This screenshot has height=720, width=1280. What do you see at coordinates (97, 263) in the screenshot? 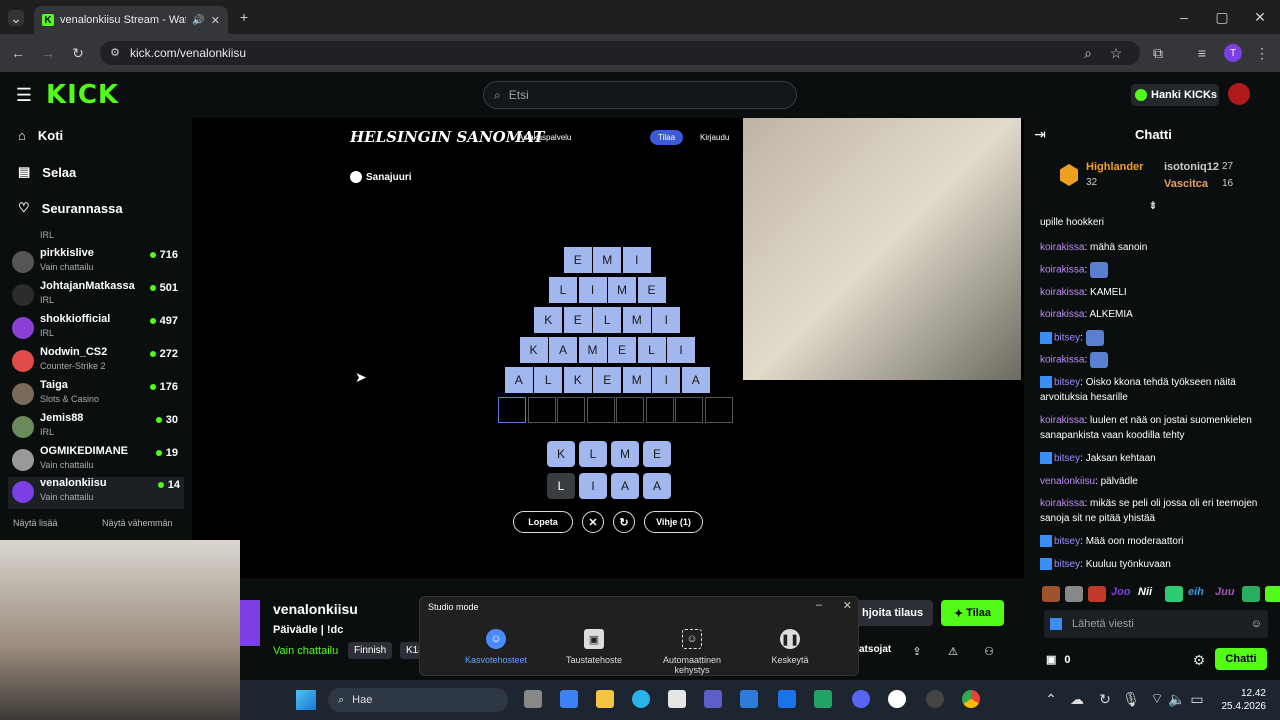
I see `followed-channel: pirkkislive Vain chattailu 716` at bounding box center [97, 263].